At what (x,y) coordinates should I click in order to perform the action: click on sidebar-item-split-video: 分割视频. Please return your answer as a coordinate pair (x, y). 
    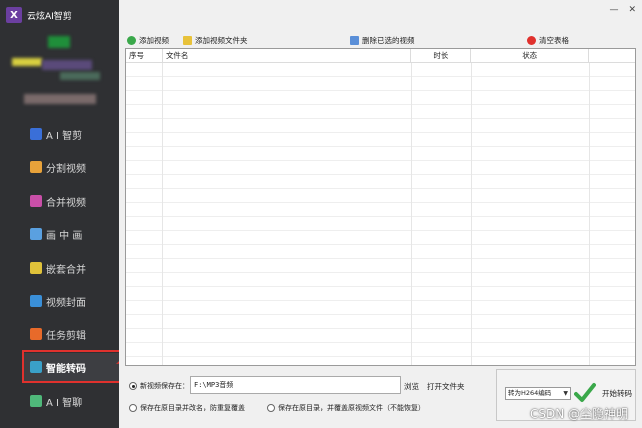
    Looking at the image, I should click on (72, 167).